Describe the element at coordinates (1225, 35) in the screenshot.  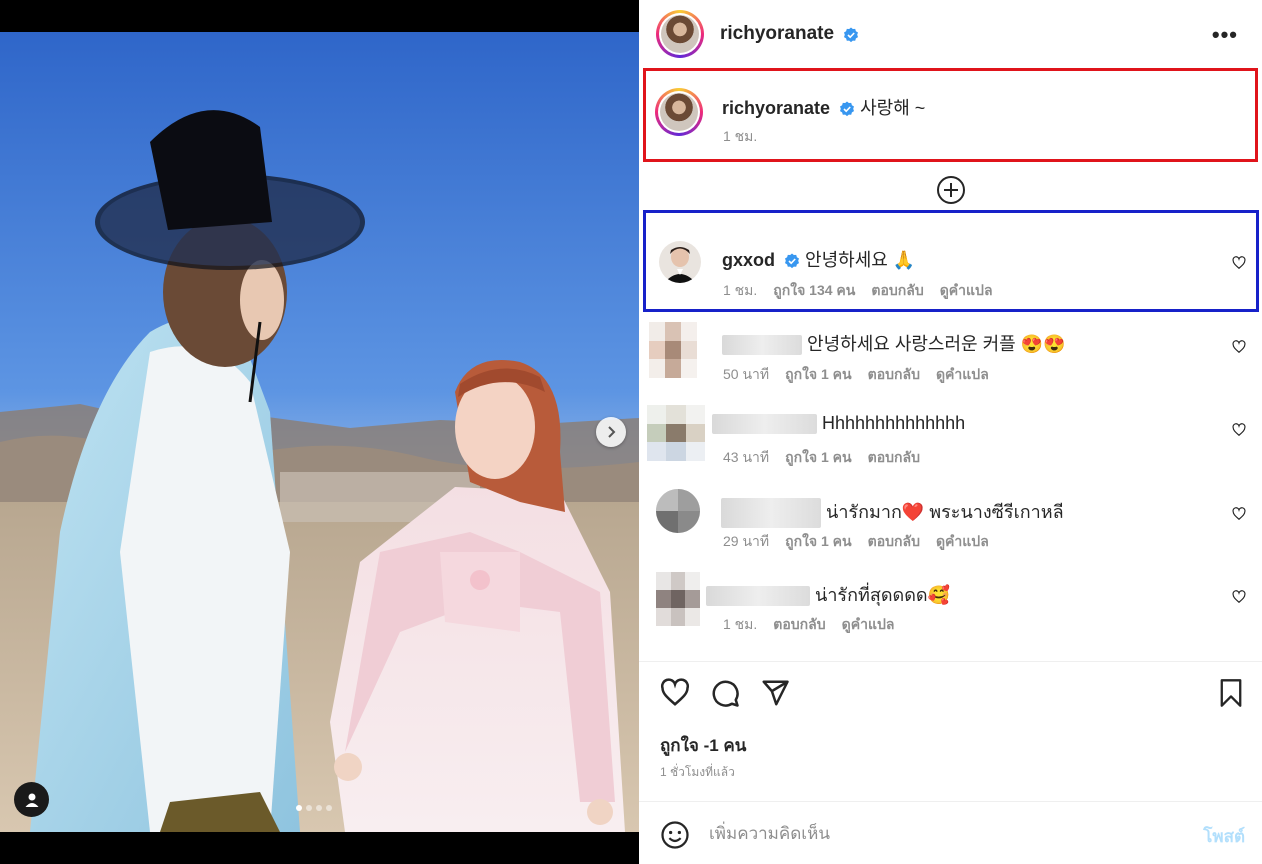
I see `more-options-icon: •••` at that location.